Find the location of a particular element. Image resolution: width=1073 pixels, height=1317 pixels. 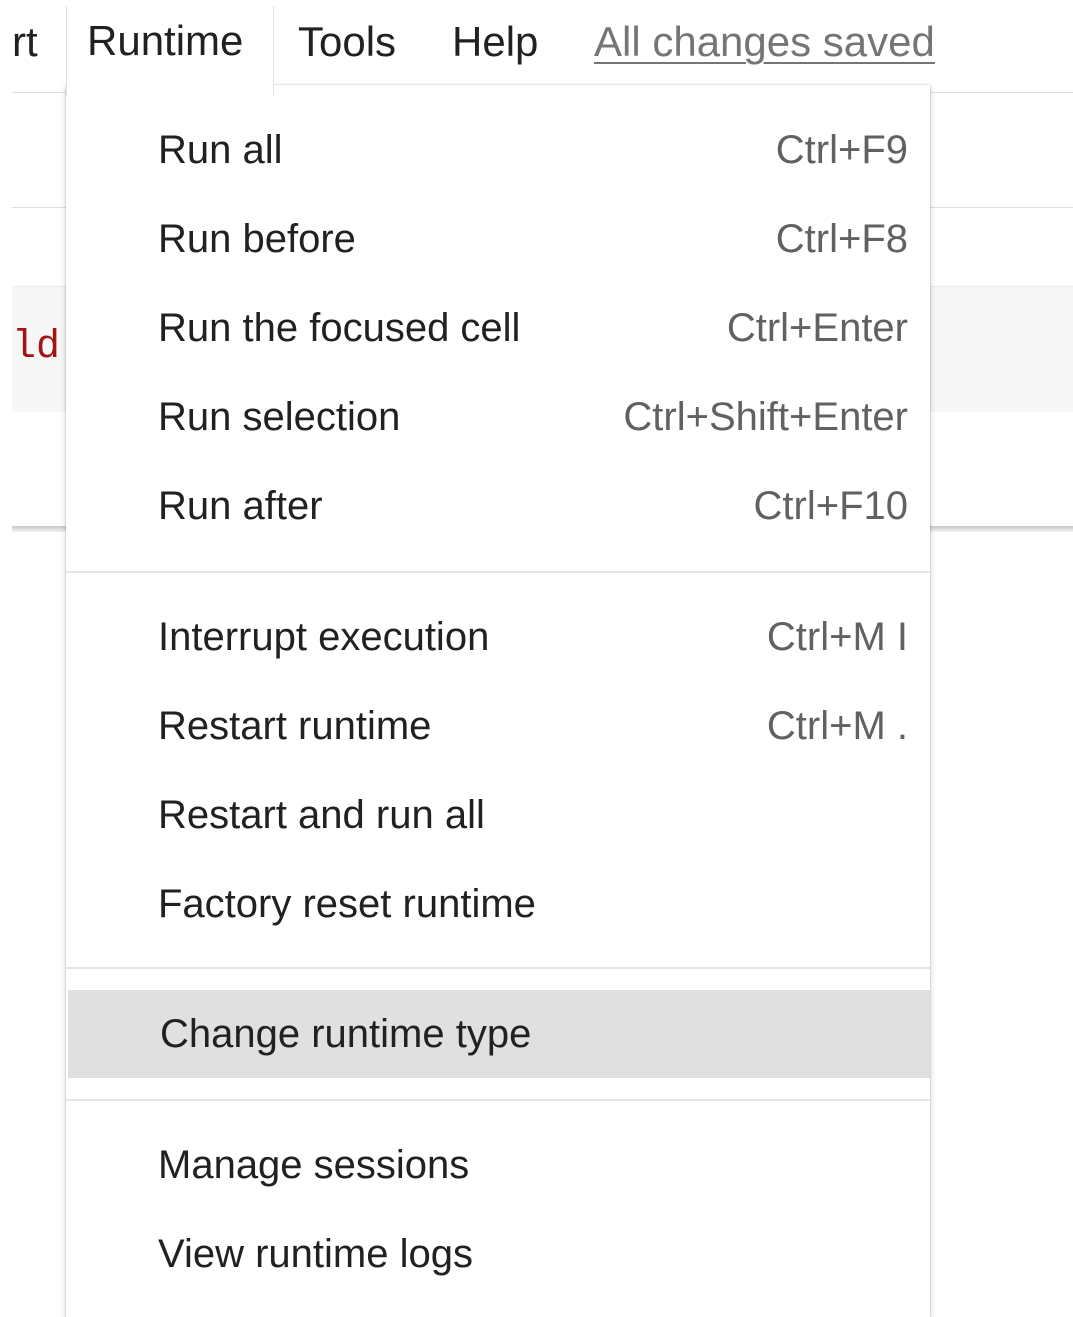

menu-item-label: Run the focused cell is located at coordinates (339, 328).